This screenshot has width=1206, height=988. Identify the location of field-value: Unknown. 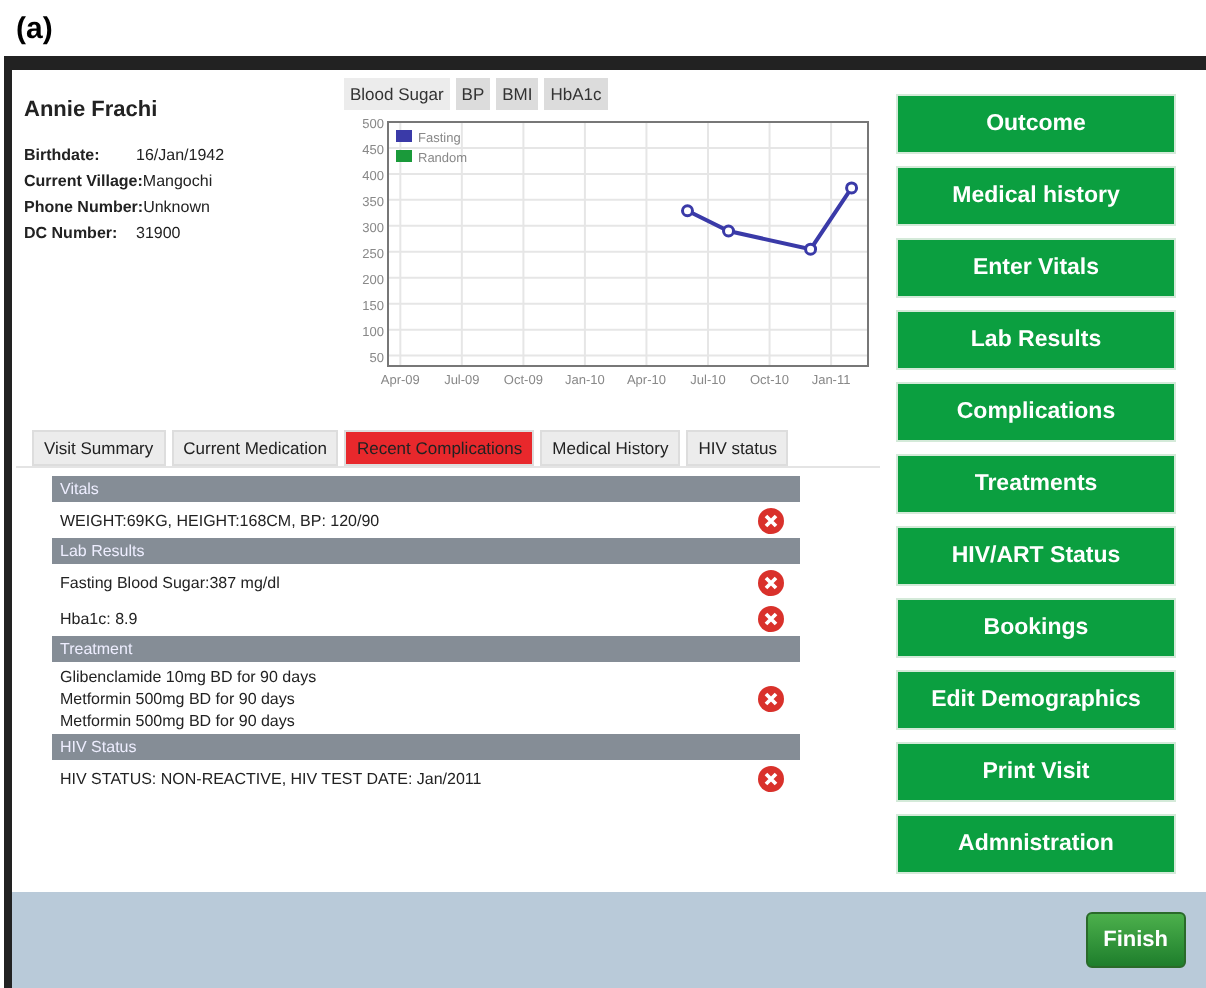
(176, 207).